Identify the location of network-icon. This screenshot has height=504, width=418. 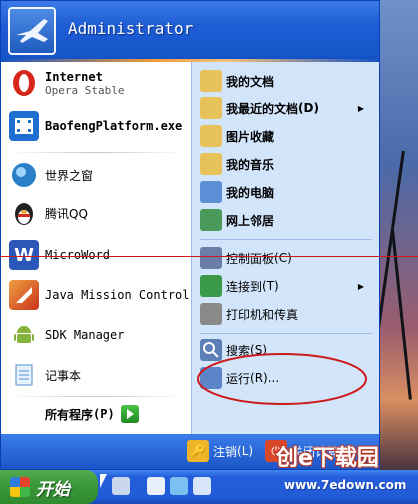
(211, 220).